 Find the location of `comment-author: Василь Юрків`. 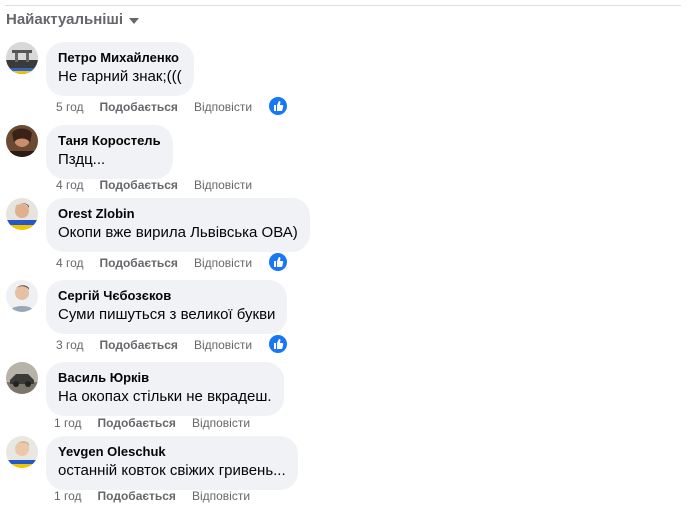

comment-author: Василь Юрків is located at coordinates (165, 378).